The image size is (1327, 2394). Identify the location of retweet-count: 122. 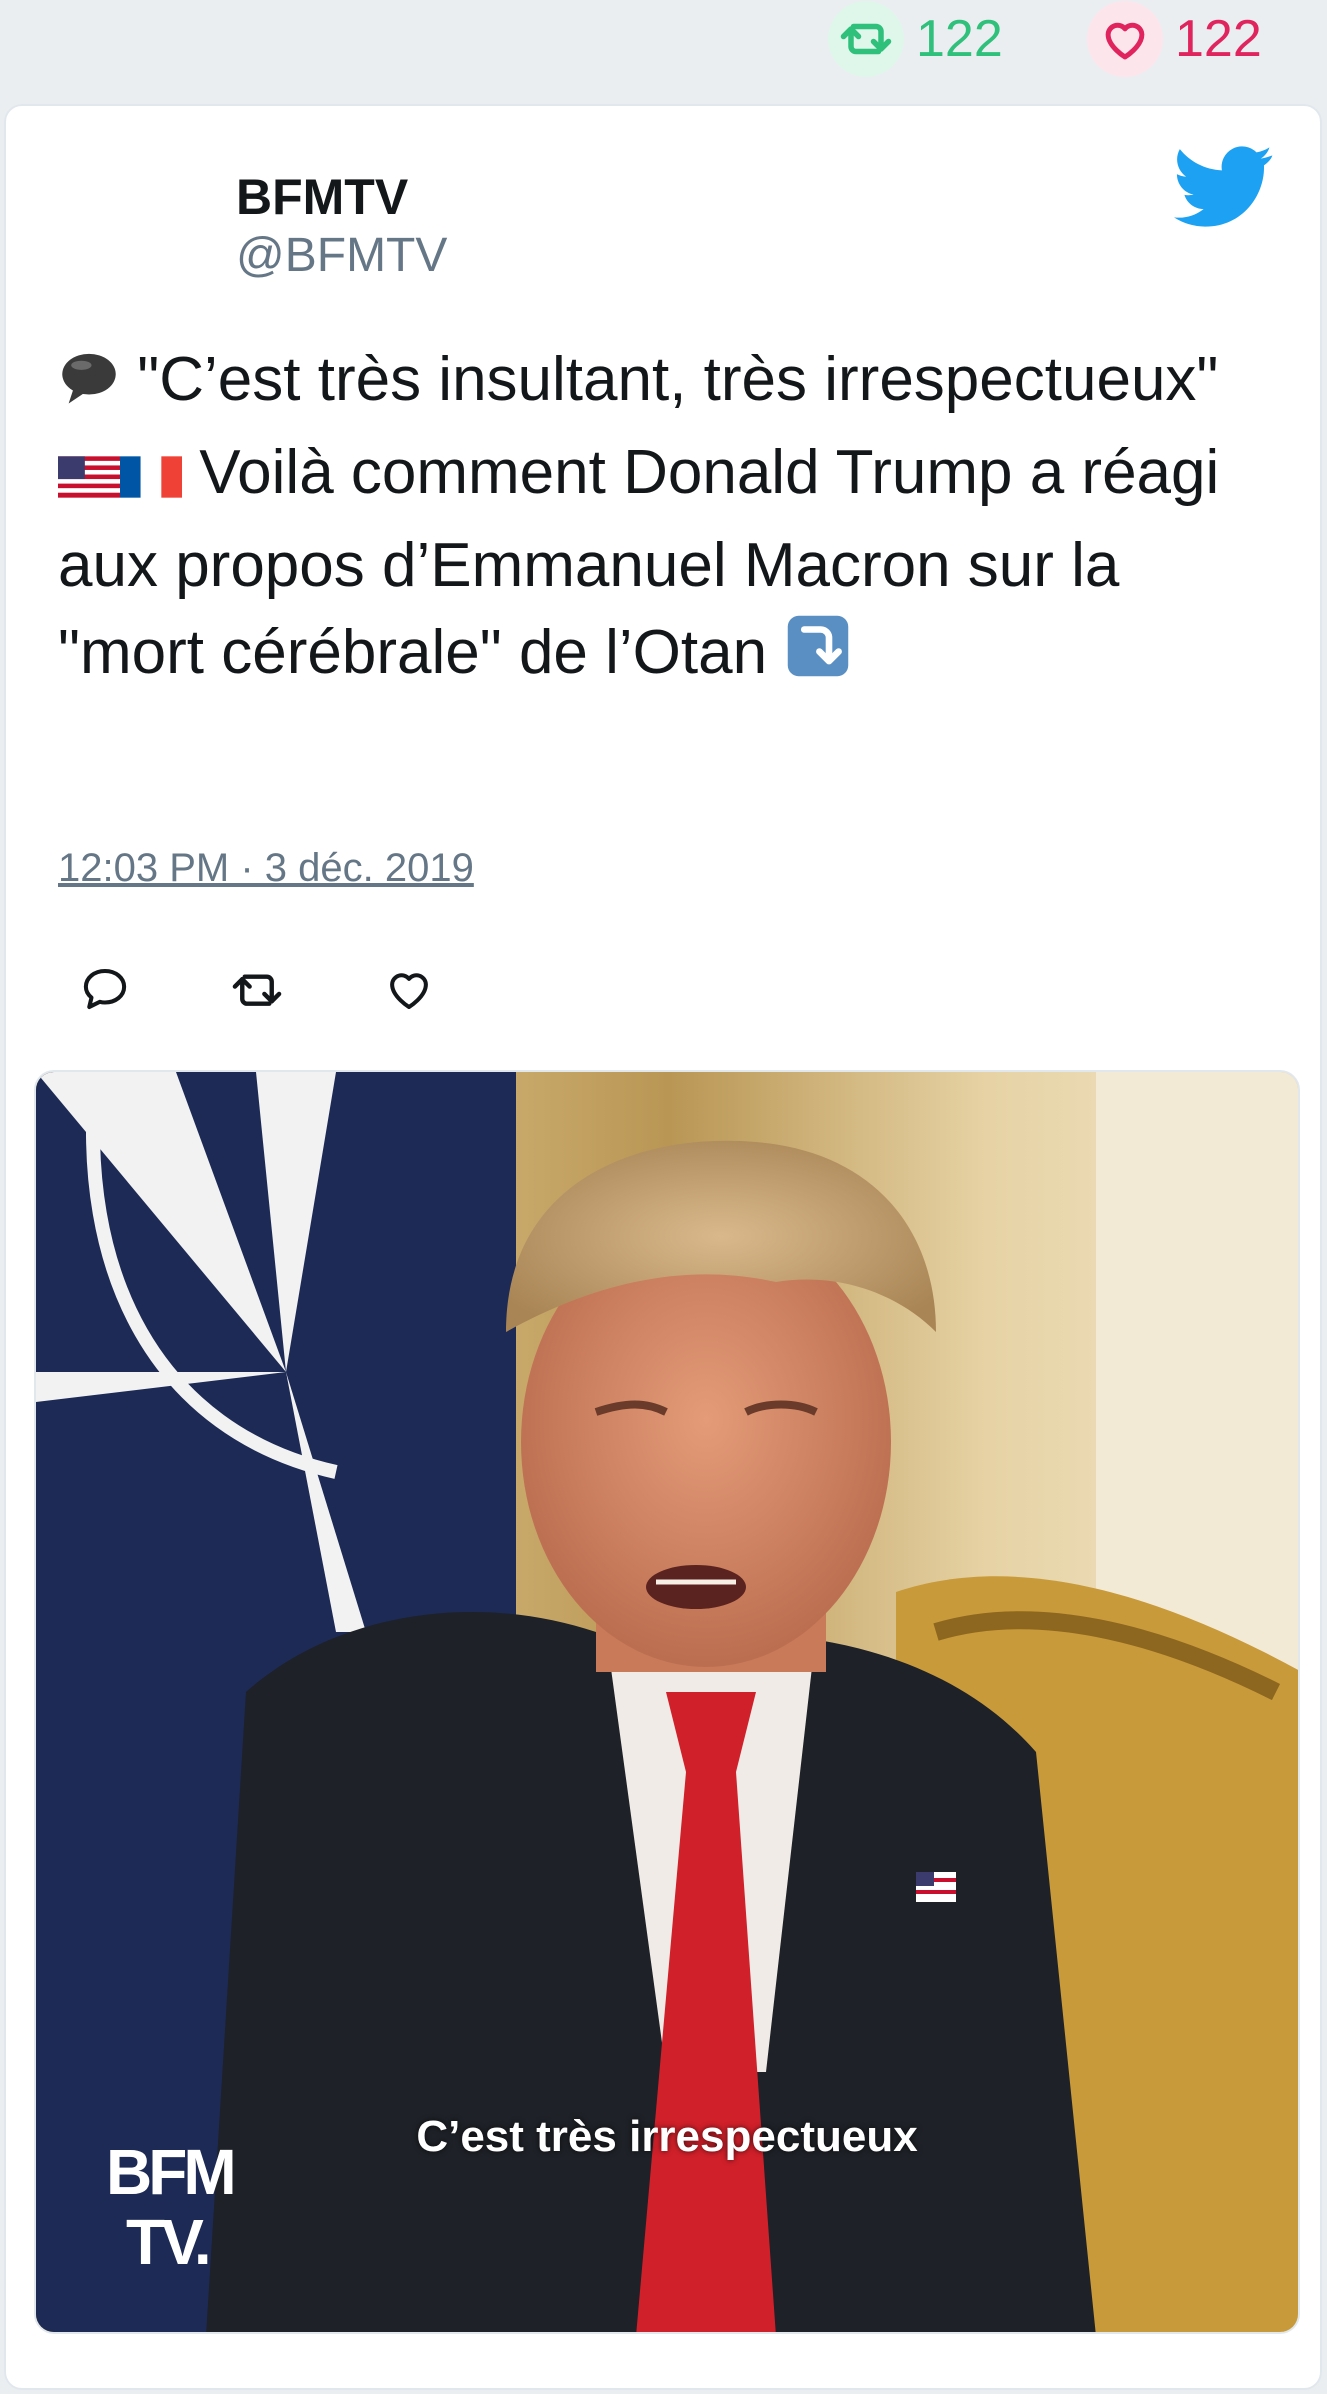
(959, 39).